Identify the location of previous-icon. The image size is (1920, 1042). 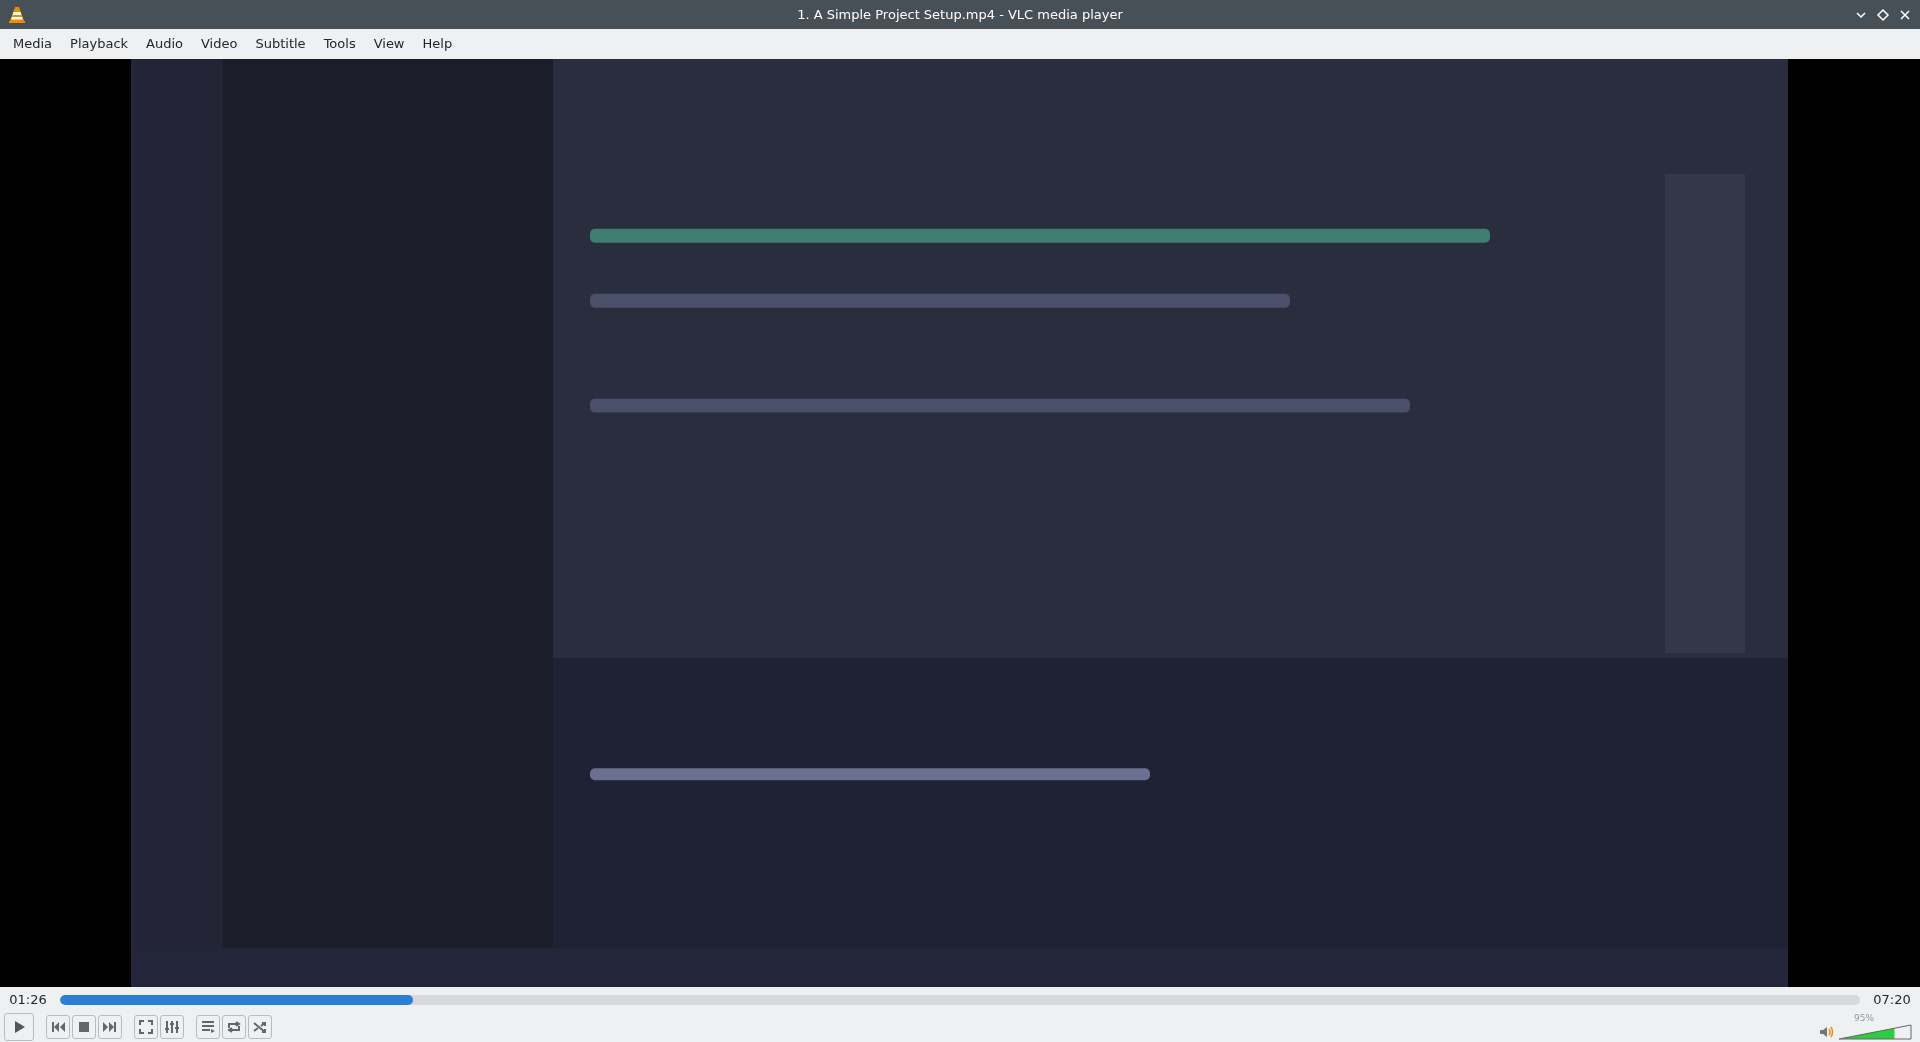
(58, 1027).